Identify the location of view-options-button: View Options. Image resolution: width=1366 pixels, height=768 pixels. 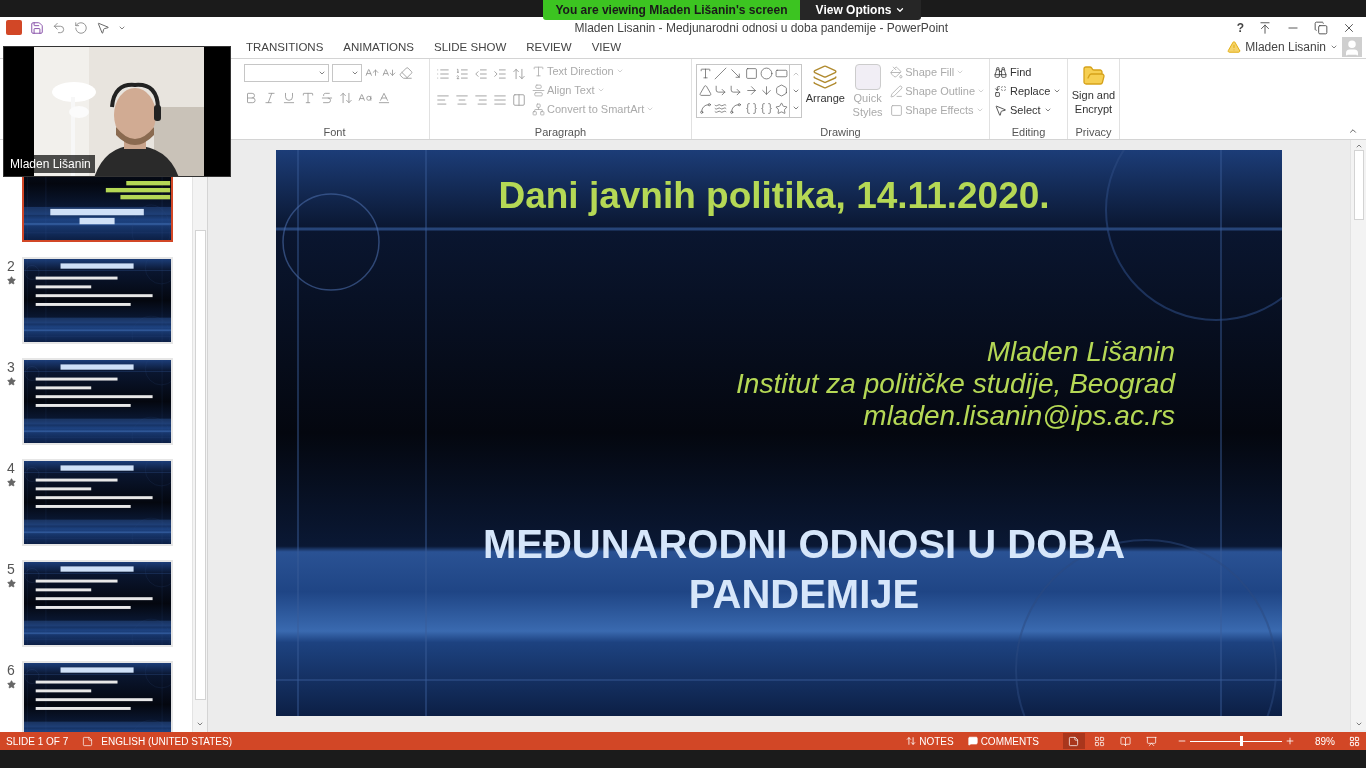
(860, 10).